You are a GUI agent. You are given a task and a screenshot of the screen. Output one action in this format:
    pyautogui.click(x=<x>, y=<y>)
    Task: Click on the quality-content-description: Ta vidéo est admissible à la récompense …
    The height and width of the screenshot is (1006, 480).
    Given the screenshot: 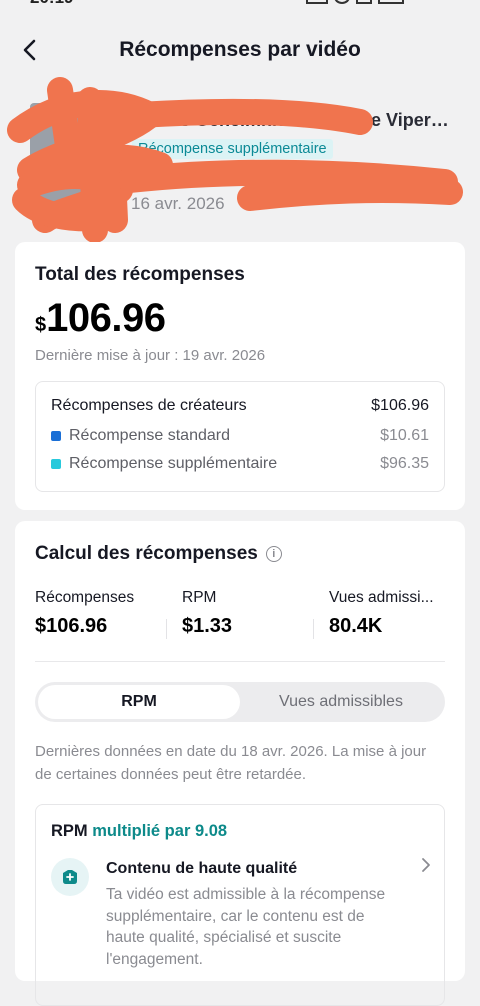 What is the action you would take?
    pyautogui.click(x=246, y=927)
    